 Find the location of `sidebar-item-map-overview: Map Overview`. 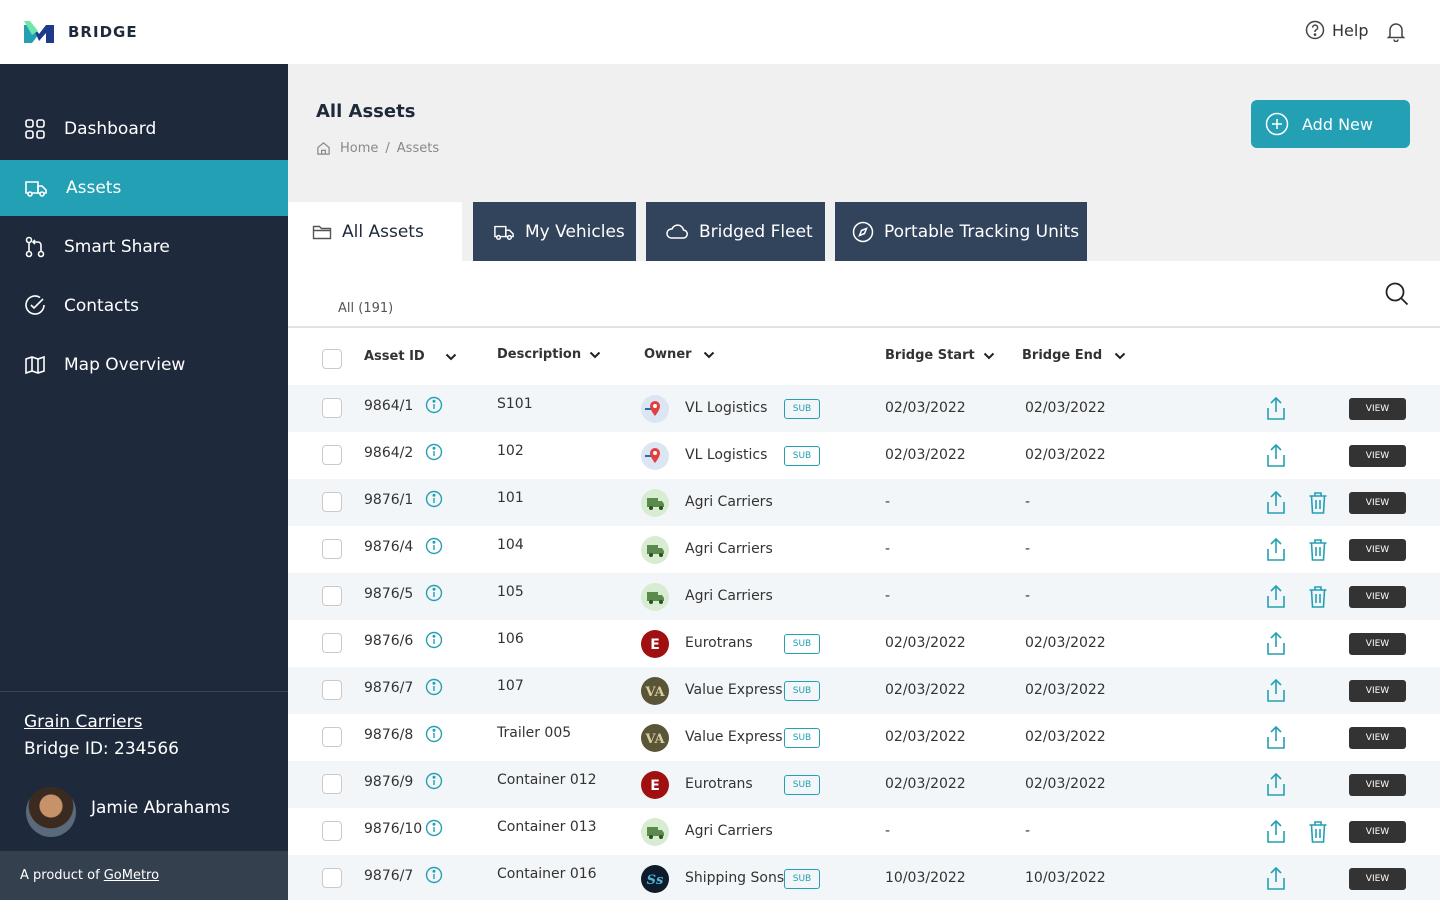

sidebar-item-map-overview: Map Overview is located at coordinates (144, 365).